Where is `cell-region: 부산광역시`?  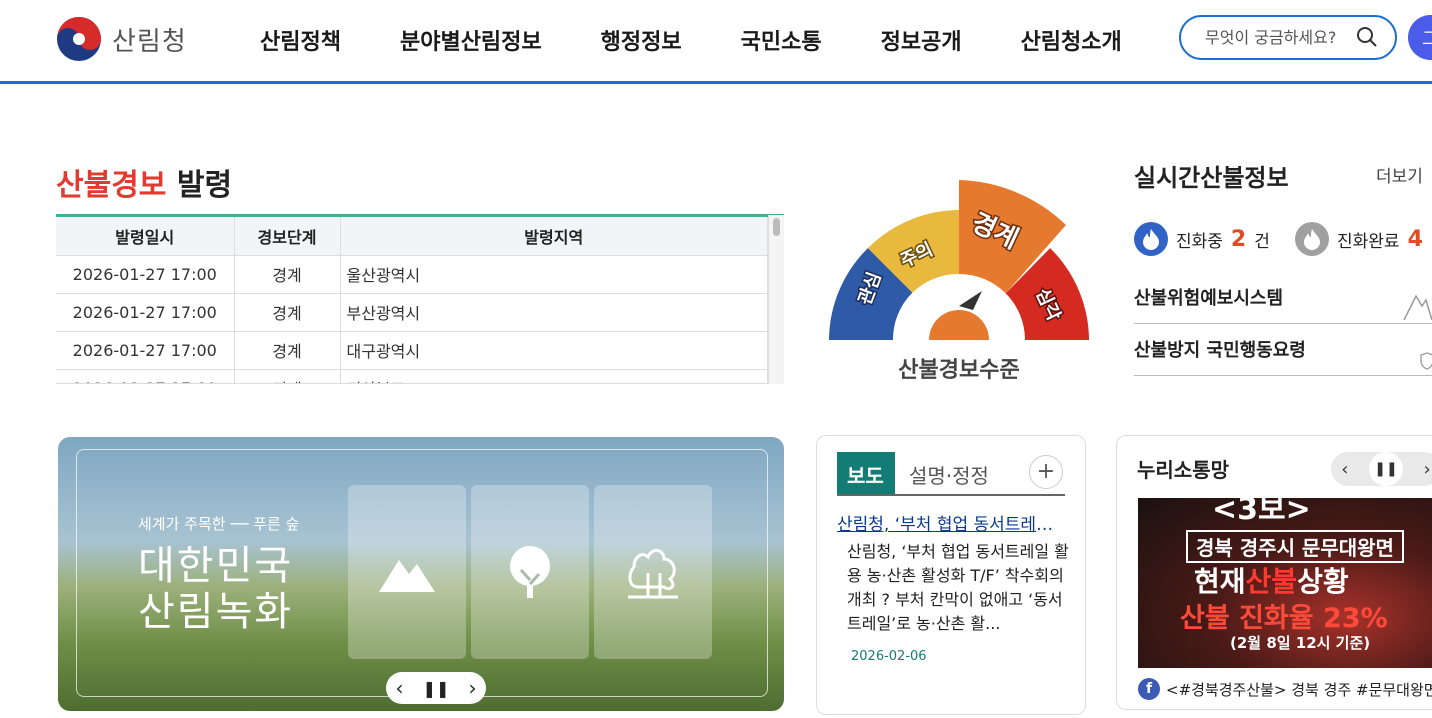
cell-region: 부산광역시 is located at coordinates (554, 312).